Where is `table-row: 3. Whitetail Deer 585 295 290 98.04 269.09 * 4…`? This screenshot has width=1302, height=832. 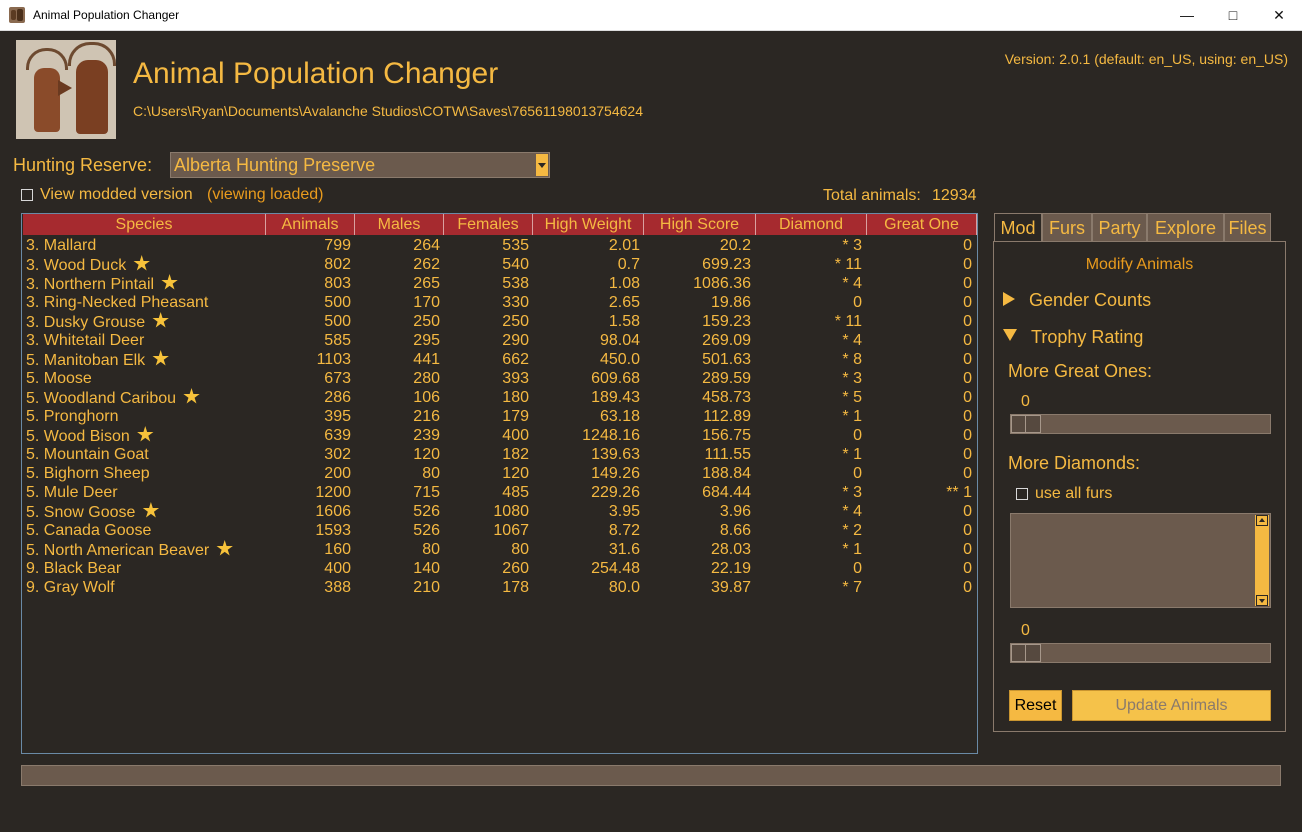
table-row: 3. Whitetail Deer 585 295 290 98.04 269.09 * 4… is located at coordinates (499, 340).